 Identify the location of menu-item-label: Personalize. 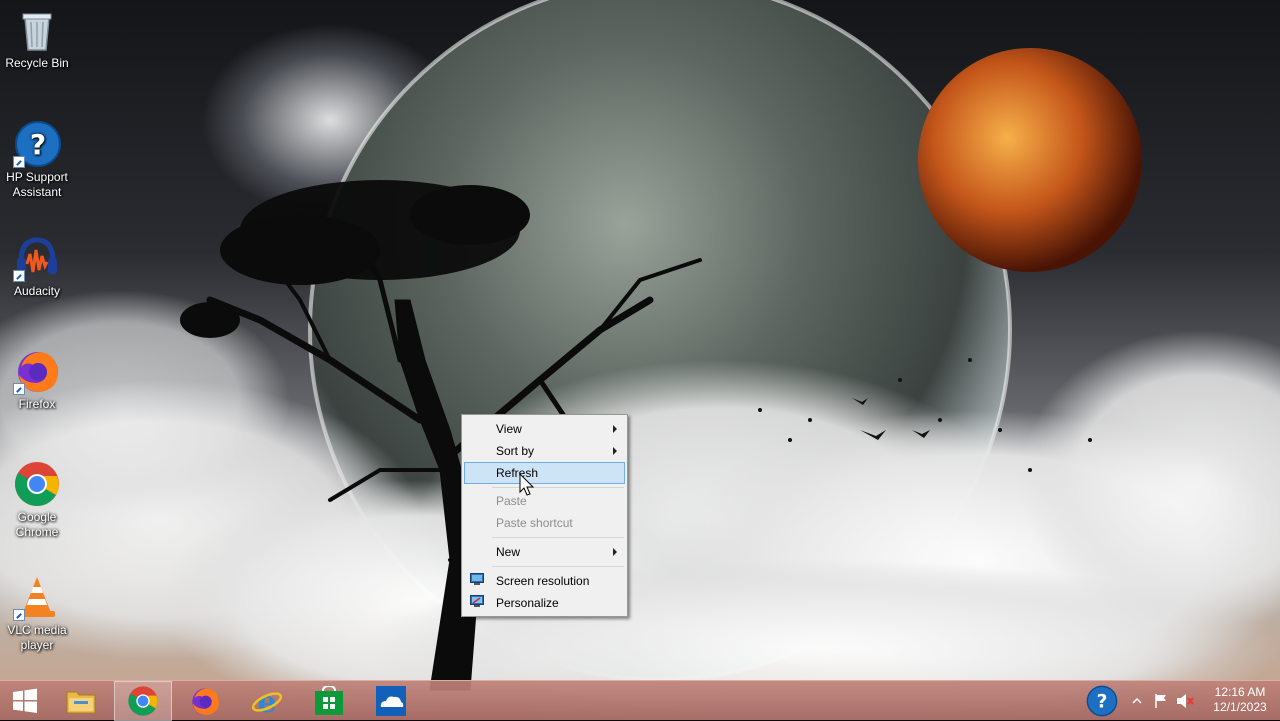
(527, 603).